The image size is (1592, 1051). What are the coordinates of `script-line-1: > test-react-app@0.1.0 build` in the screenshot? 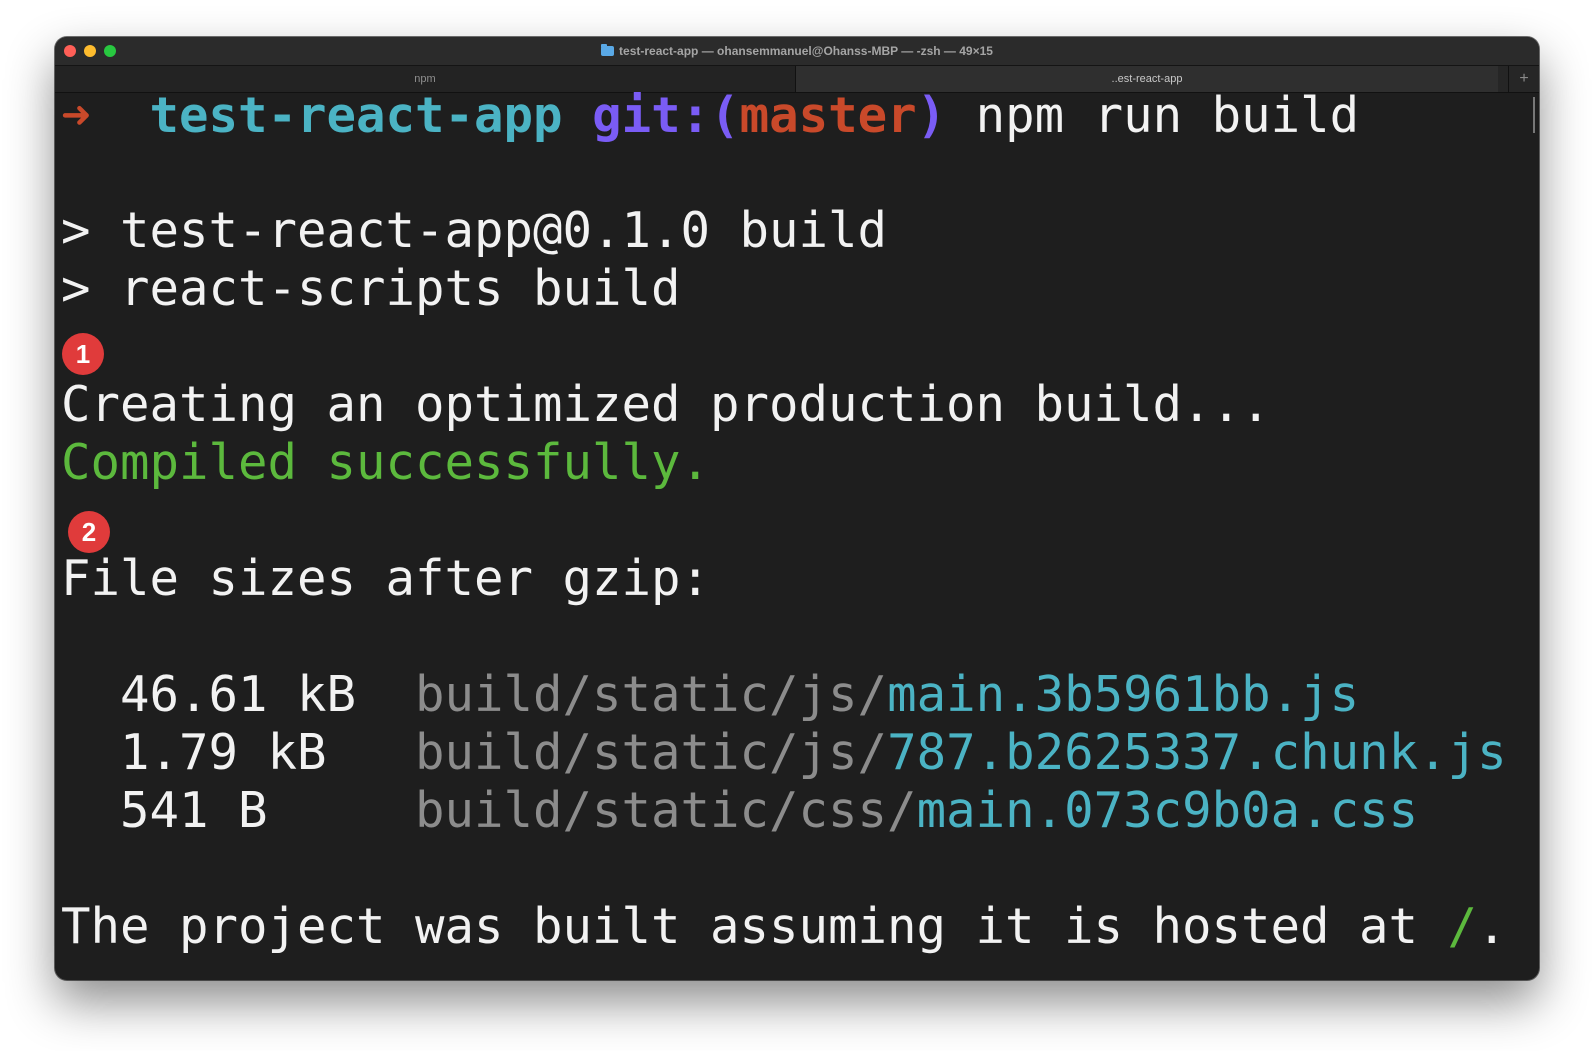 It's located at (474, 230).